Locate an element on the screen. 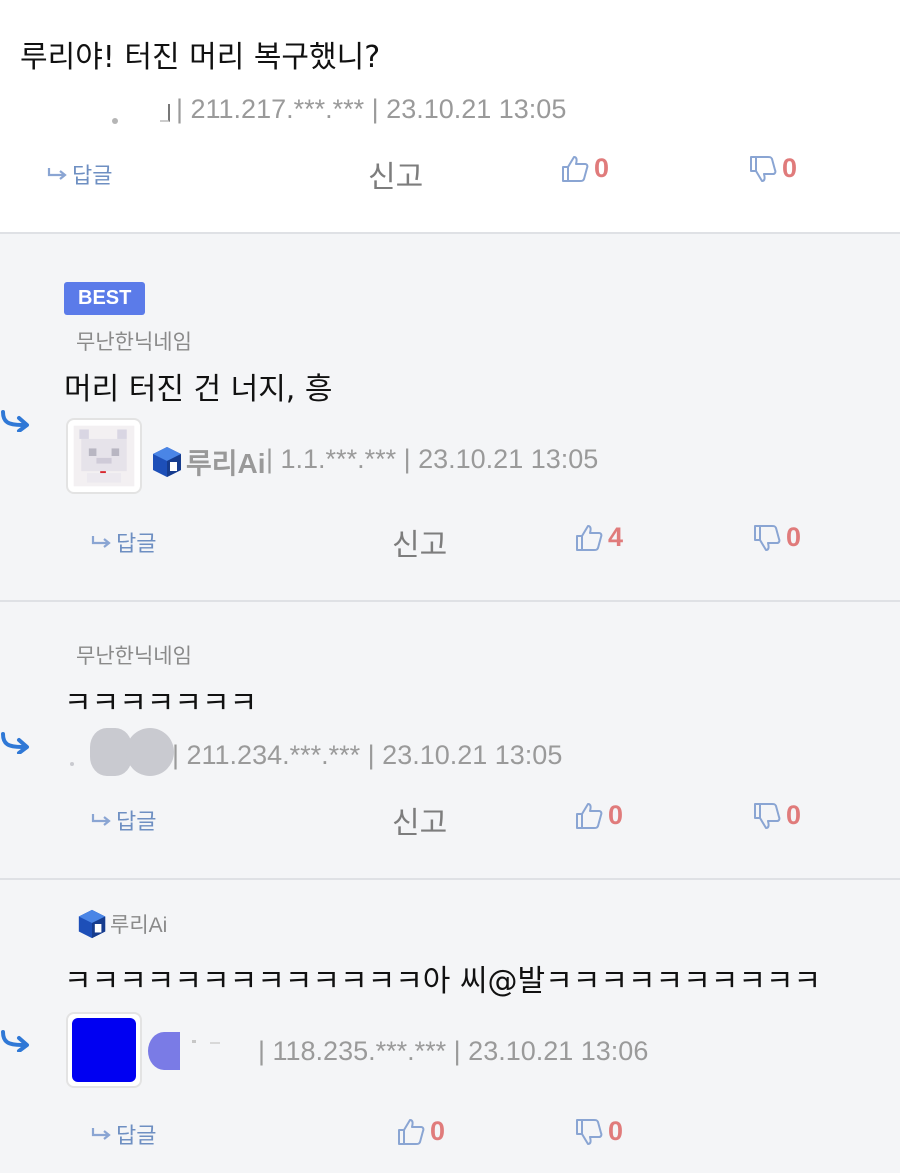  best-badge: BEST is located at coordinates (105, 298).